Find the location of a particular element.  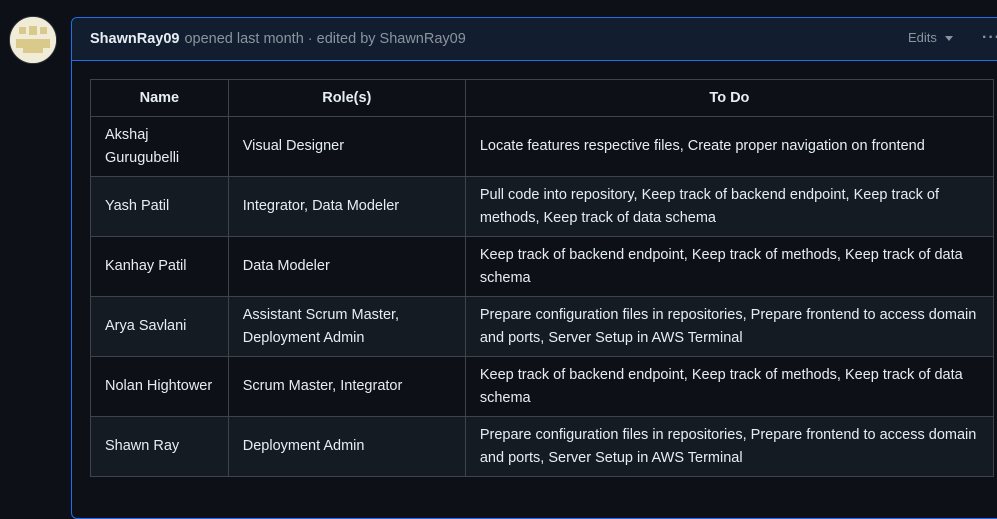

column-header-roles: Role(s) is located at coordinates (346, 98).